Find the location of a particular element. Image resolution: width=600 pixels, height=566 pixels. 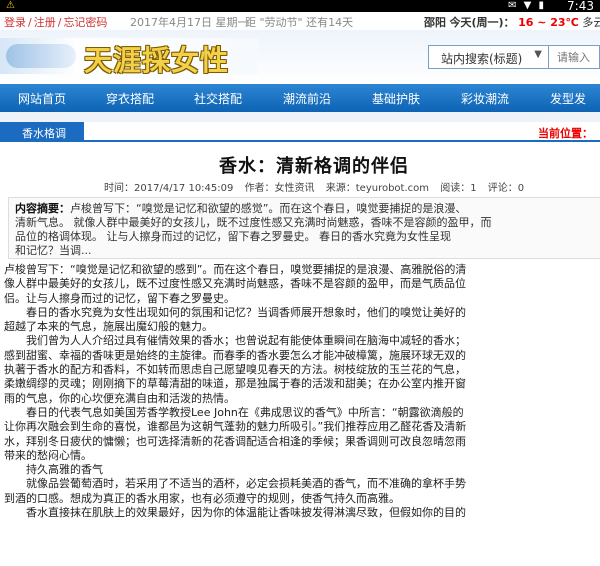

logo-text: 天涯採女性 is located at coordinates (157, 60).